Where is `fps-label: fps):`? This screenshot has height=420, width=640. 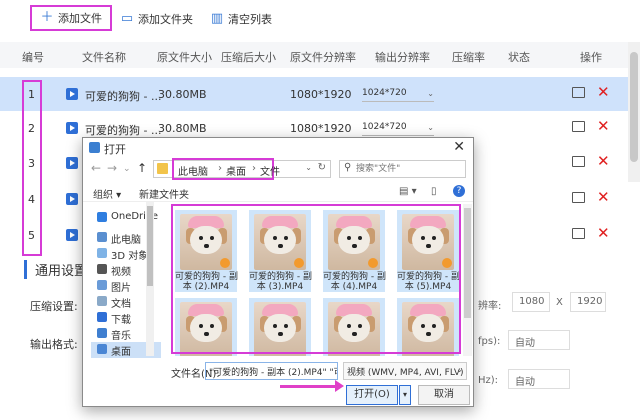 fps-label: fps): is located at coordinates (489, 341).